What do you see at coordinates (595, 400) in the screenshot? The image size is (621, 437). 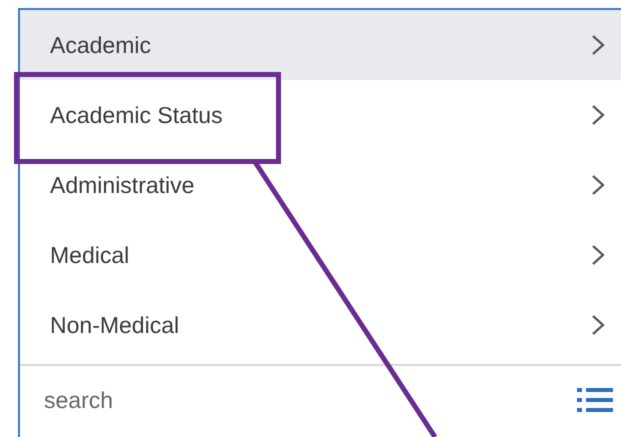 I see `list-icon` at bounding box center [595, 400].